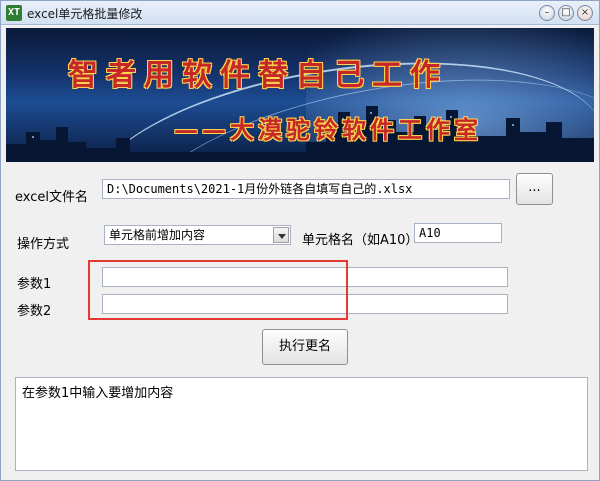 This screenshot has height=481, width=600. I want to click on mode-select: 单元格前增加内容, so click(197, 235).